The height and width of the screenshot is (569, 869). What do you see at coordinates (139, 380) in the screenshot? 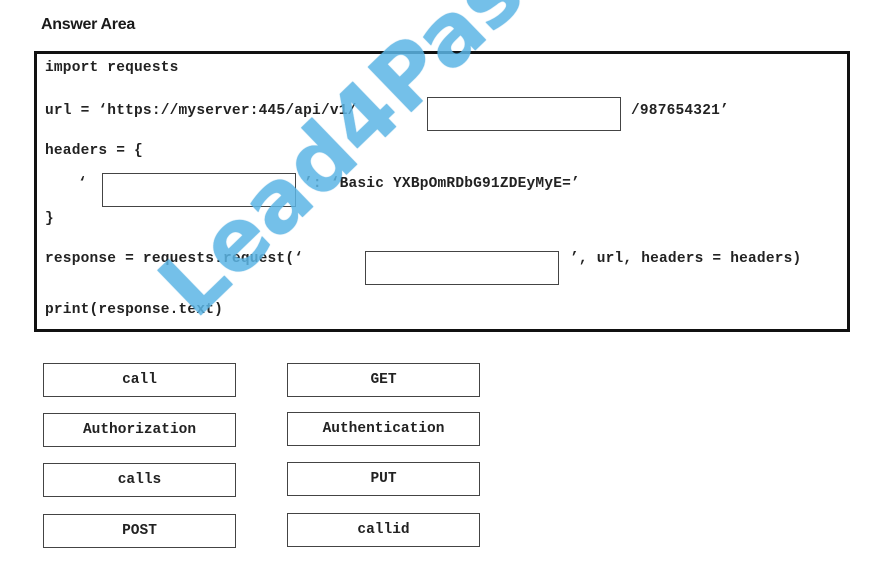
I see `choice-call: call` at bounding box center [139, 380].